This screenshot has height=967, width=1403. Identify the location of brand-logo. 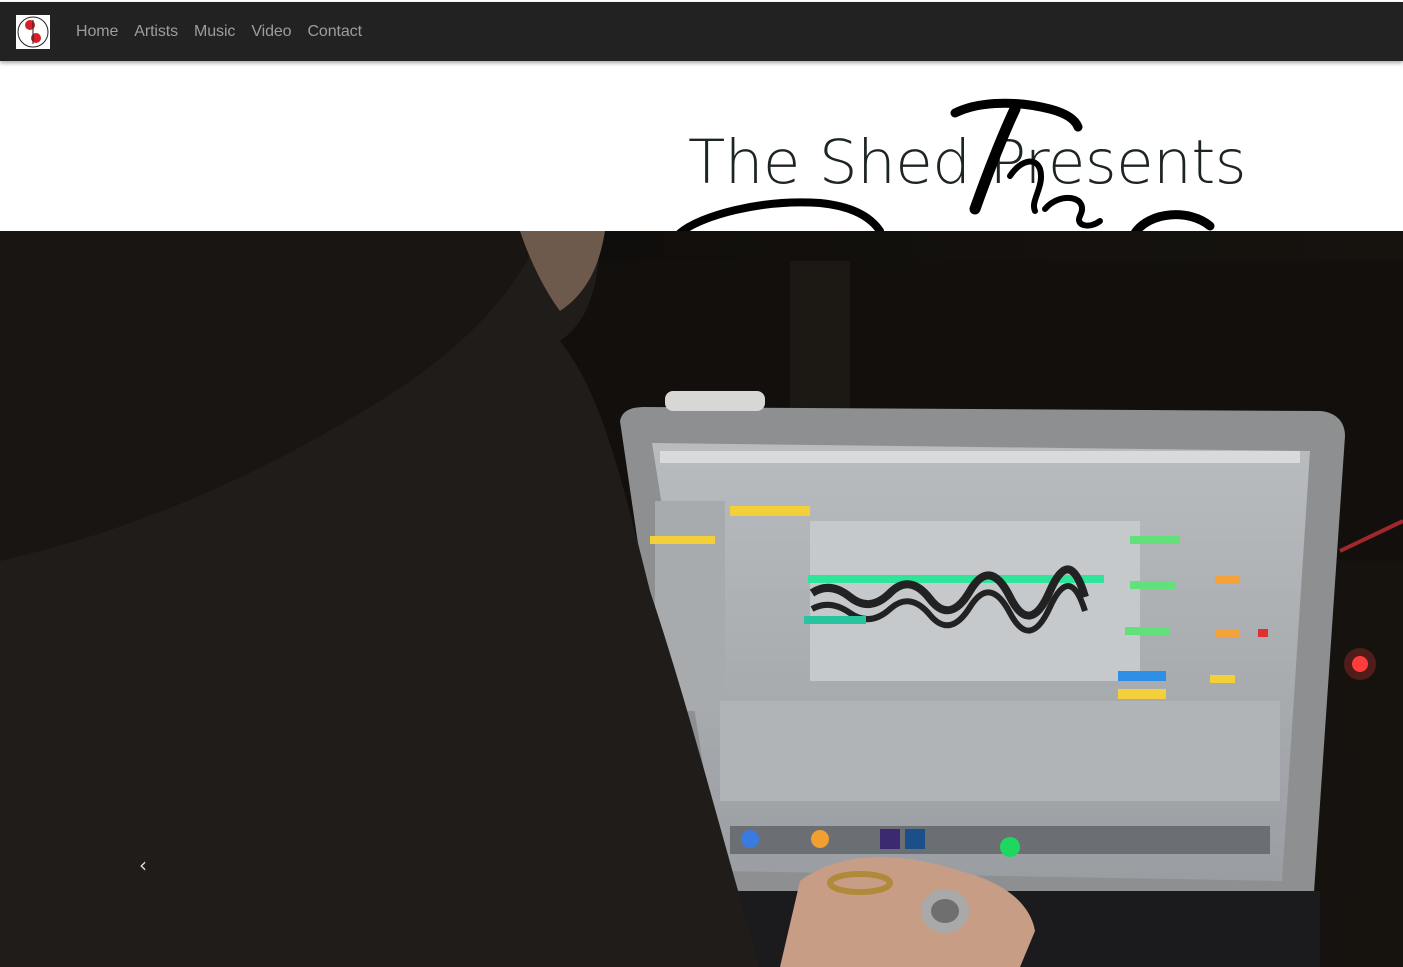
(33, 31).